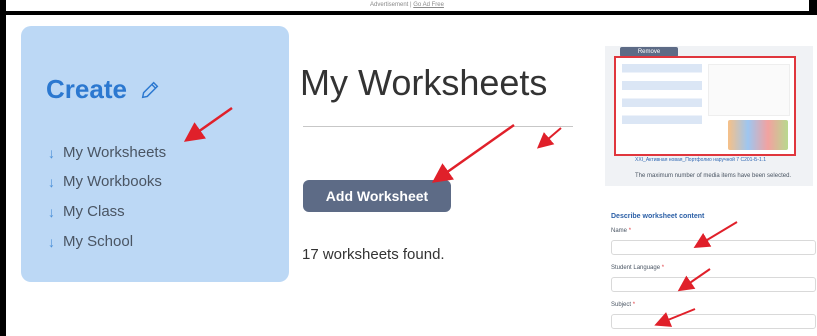 The image size is (817, 336). I want to click on pencil-icon, so click(150, 90).